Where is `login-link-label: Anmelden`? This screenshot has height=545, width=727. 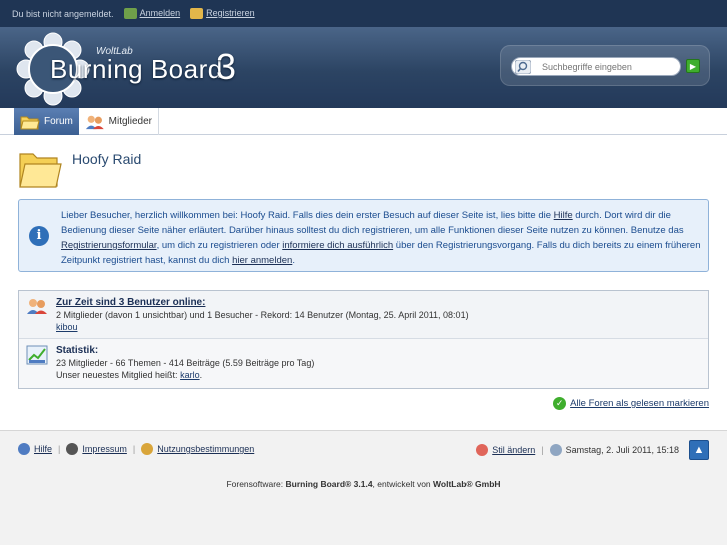
login-link-label: Anmelden is located at coordinates (160, 13).